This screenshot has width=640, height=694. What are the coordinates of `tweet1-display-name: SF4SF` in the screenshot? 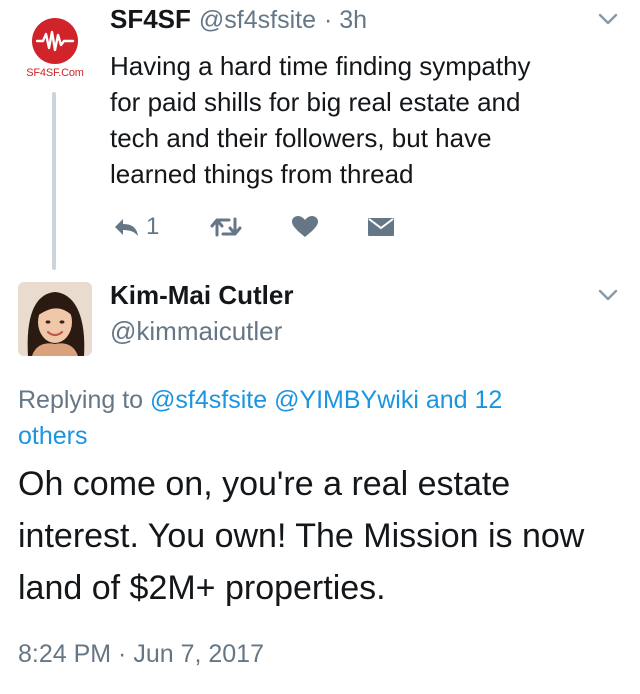 It's located at (150, 19).